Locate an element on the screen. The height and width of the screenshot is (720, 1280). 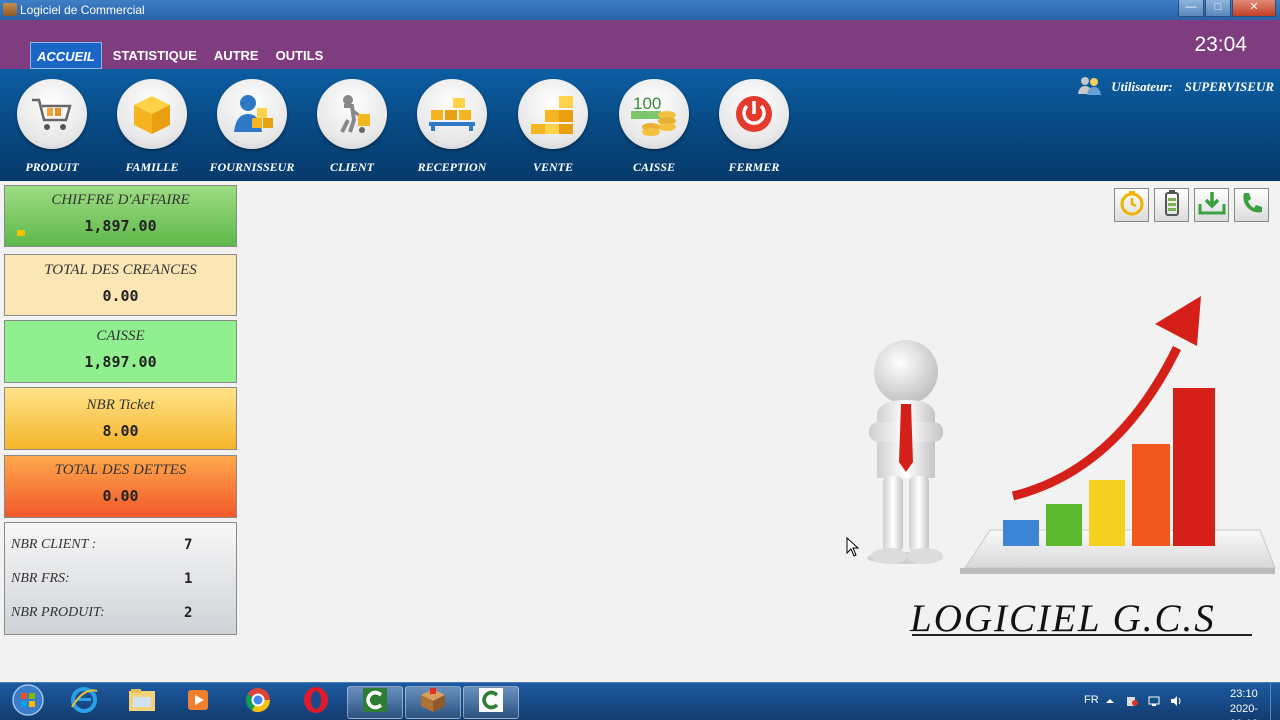
box-app-icon is located at coordinates (433, 702).